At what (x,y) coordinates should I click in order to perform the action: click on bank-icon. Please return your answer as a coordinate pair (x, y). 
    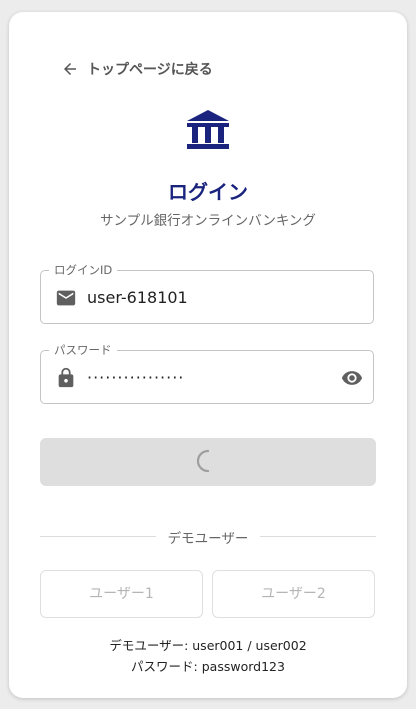
    Looking at the image, I should click on (208, 129).